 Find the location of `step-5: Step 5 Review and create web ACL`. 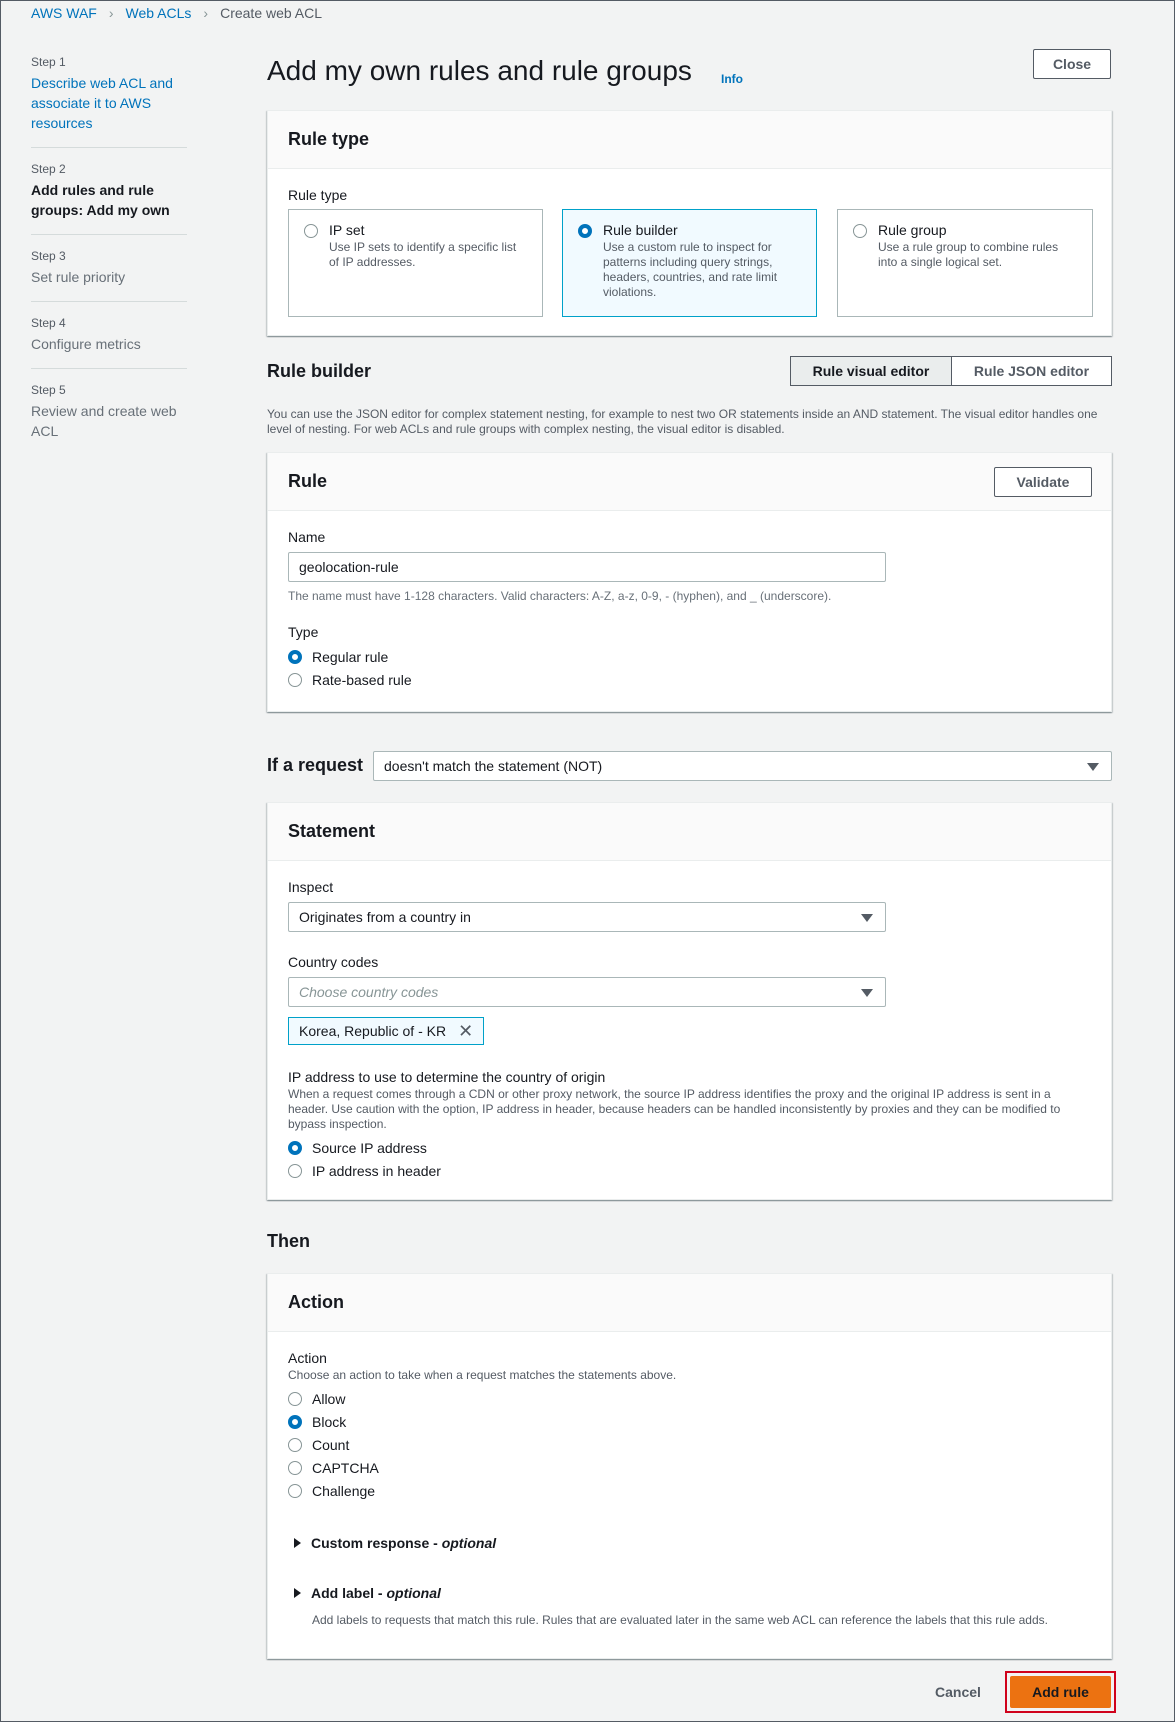

step-5: Step 5 Review and create web ACL is located at coordinates (109, 419).